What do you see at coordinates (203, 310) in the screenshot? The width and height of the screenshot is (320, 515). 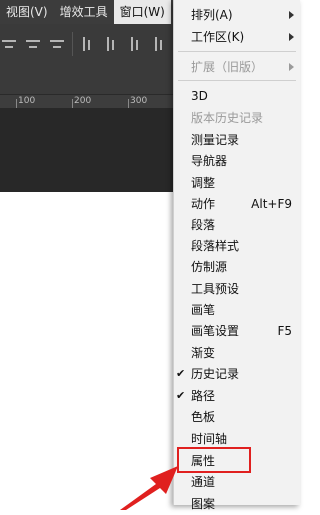 I see `menu-item-label: 画笔` at bounding box center [203, 310].